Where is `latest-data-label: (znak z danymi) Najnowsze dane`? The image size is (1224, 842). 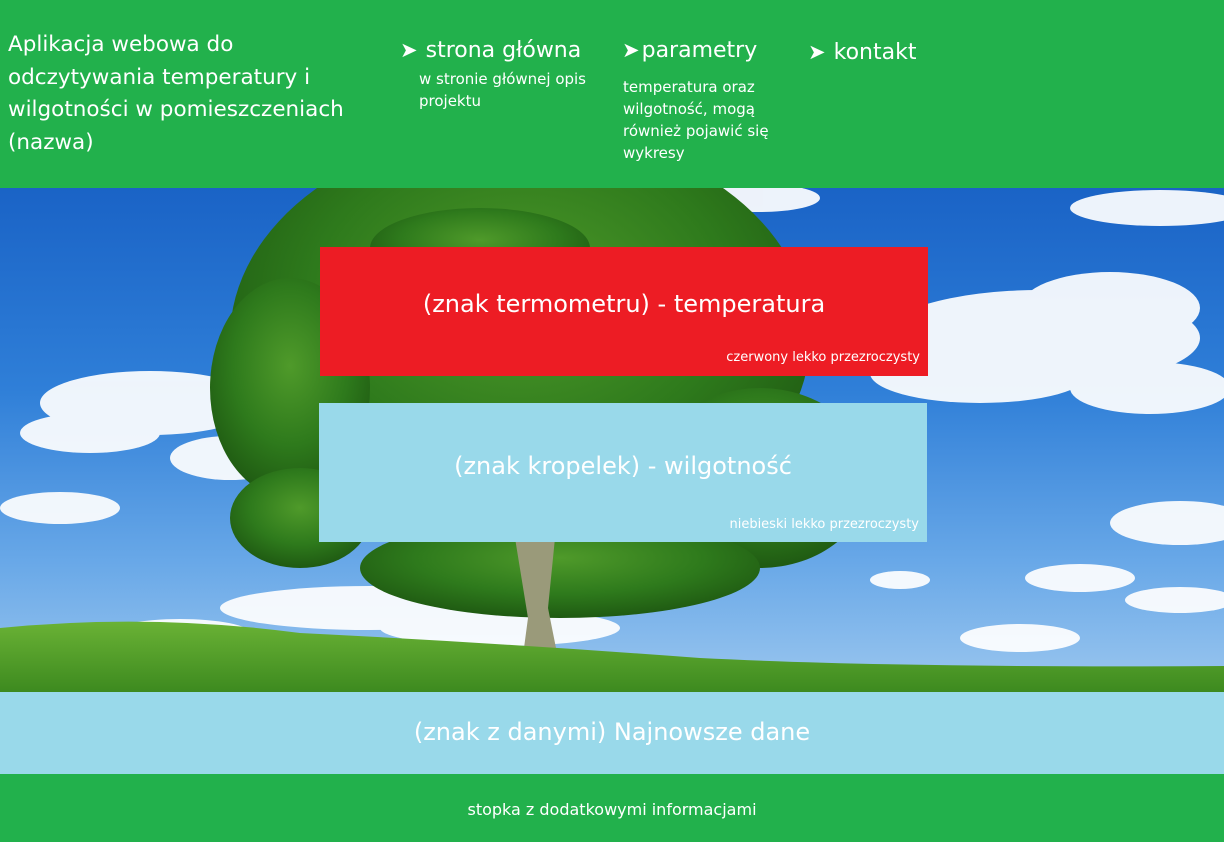
latest-data-label: (znak z danymi) Najnowsze dane is located at coordinates (612, 732).